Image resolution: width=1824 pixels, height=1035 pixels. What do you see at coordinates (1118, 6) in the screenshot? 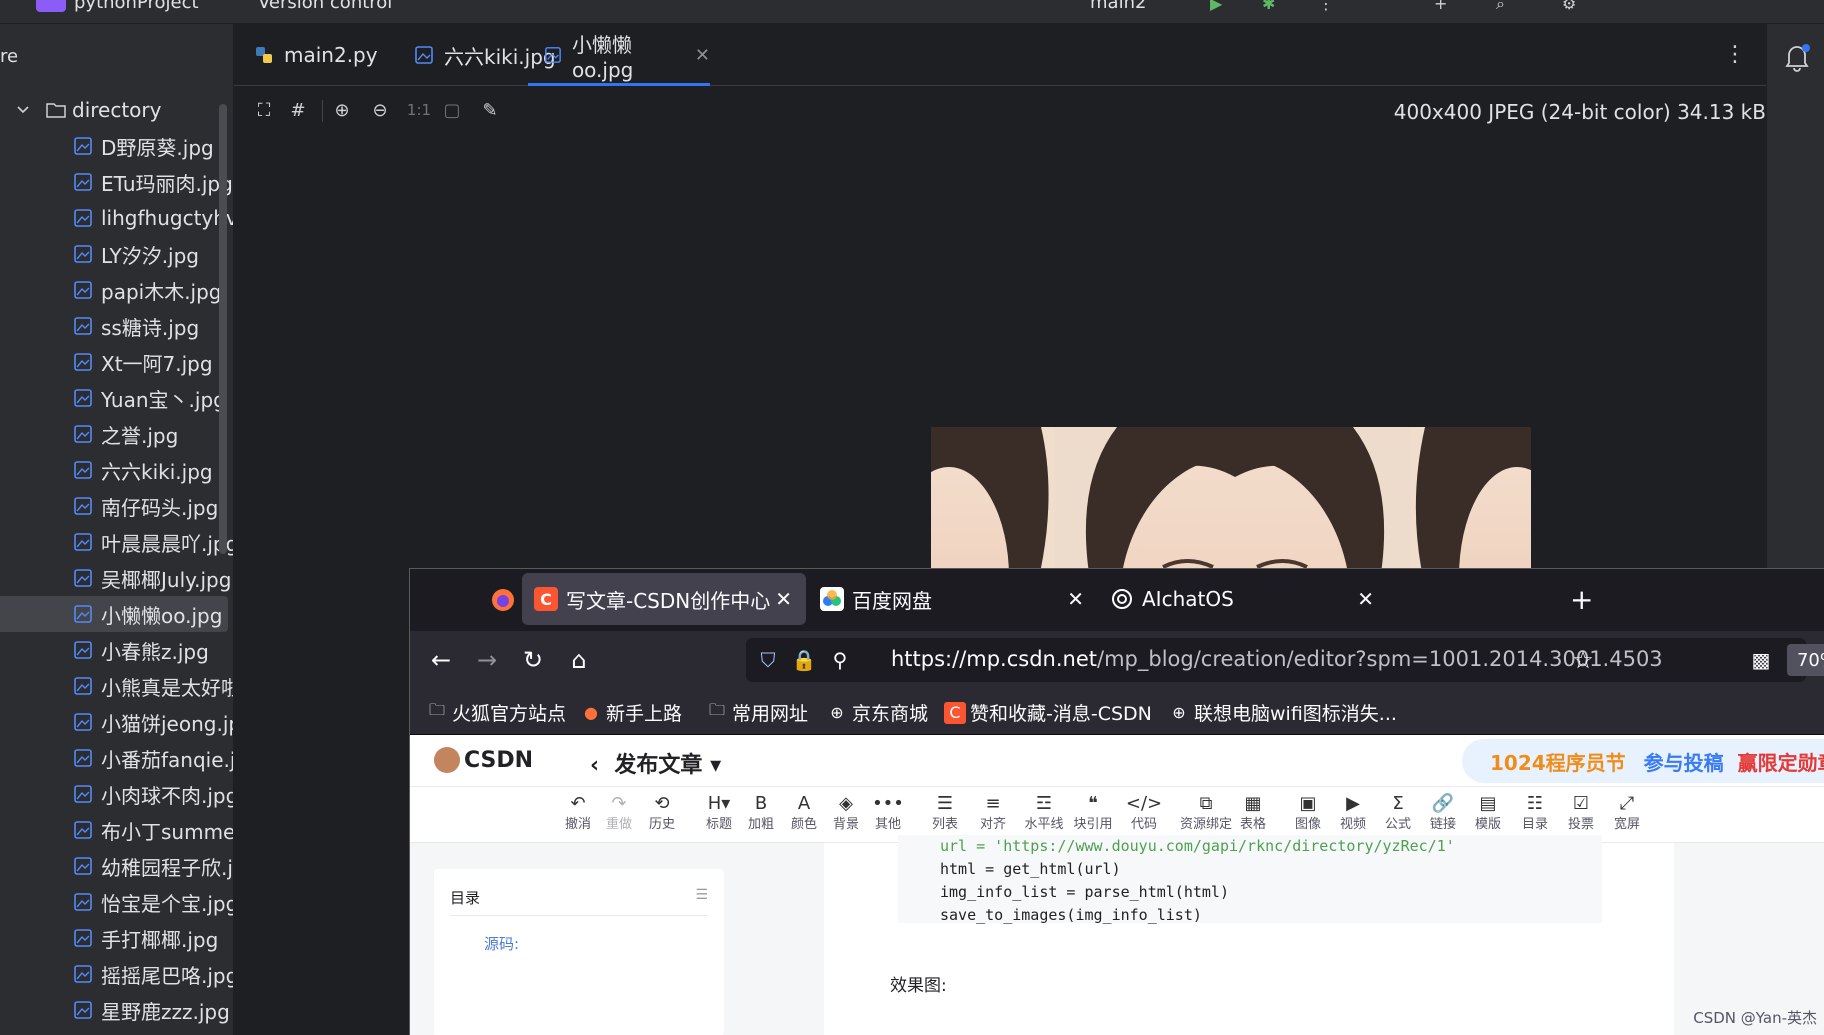
I see `run-config: main2` at bounding box center [1118, 6].